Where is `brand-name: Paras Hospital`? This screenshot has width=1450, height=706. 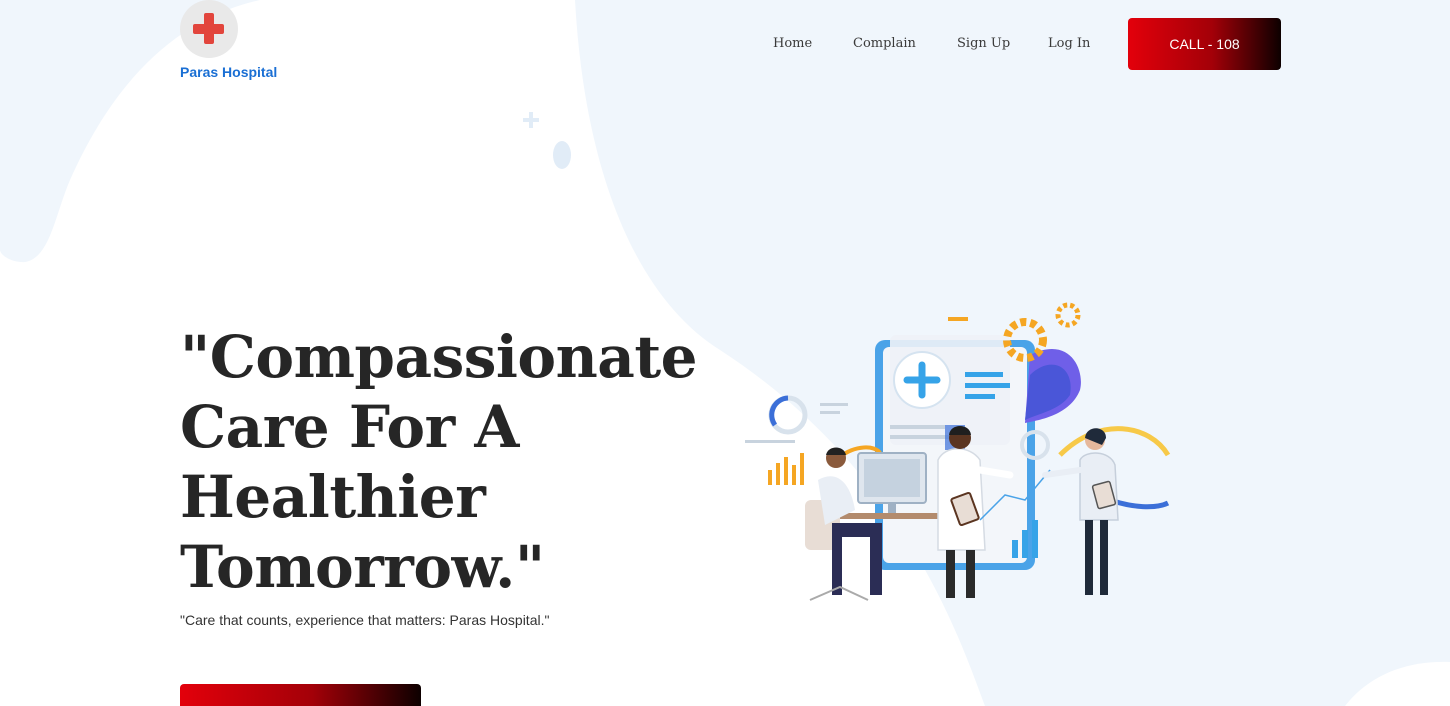 brand-name: Paras Hospital is located at coordinates (229, 72).